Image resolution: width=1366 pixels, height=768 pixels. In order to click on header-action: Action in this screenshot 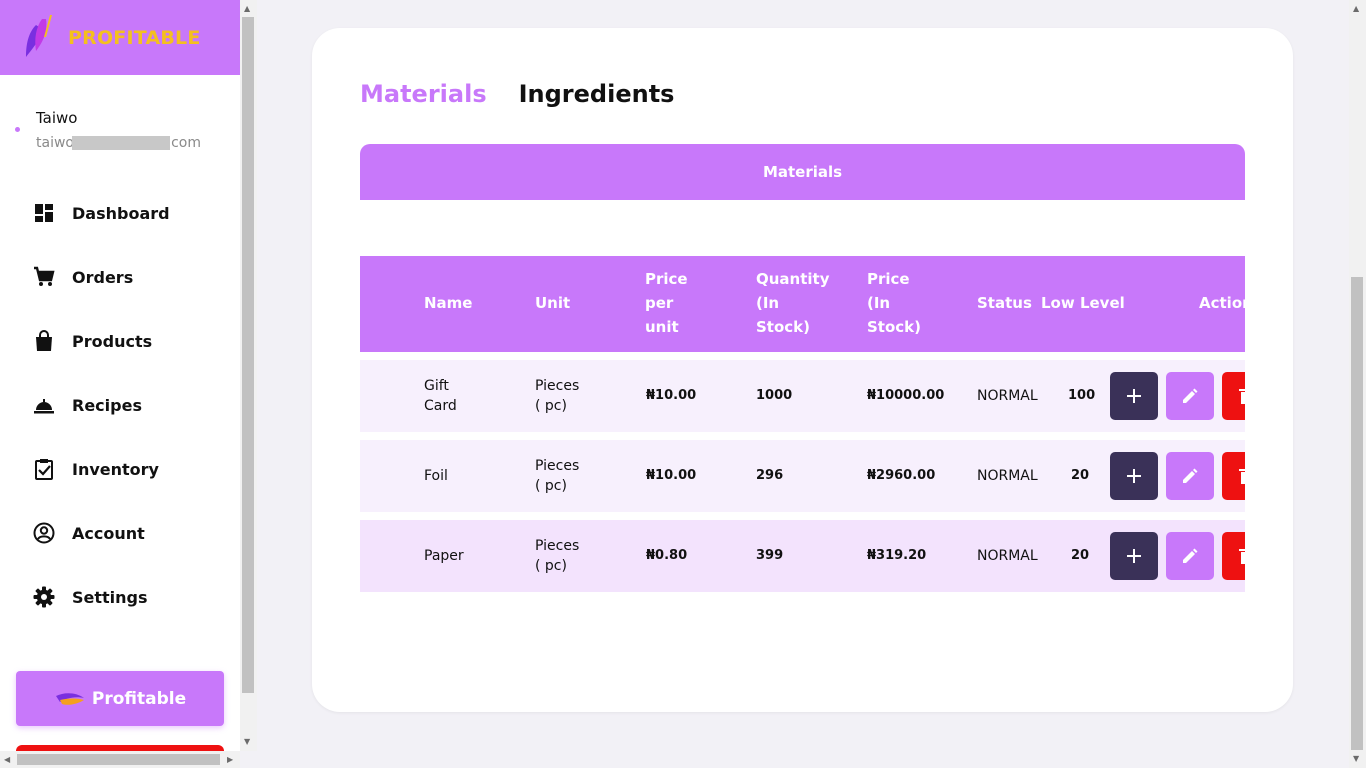, I will do `click(1222, 303)`.